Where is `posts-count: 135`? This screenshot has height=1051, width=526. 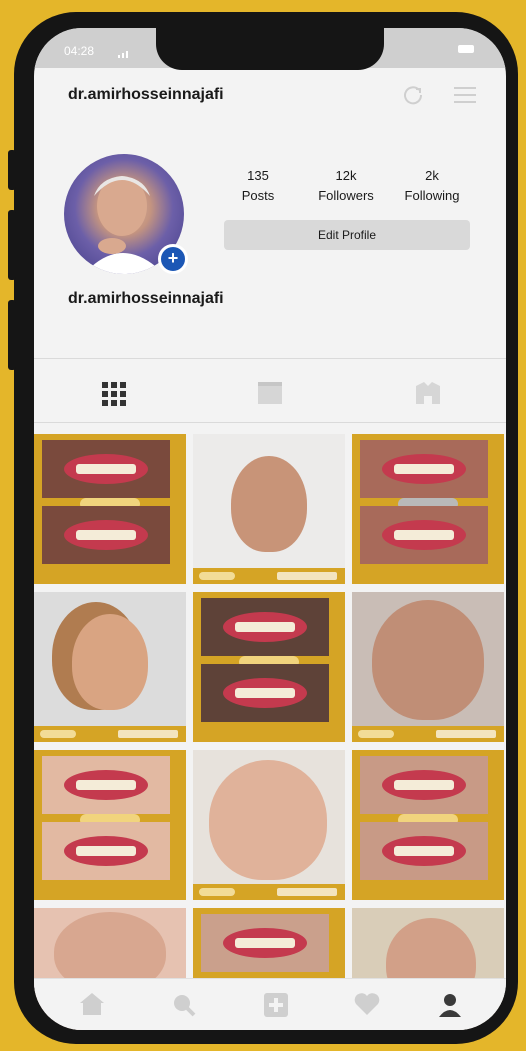
posts-count: 135 is located at coordinates (258, 175).